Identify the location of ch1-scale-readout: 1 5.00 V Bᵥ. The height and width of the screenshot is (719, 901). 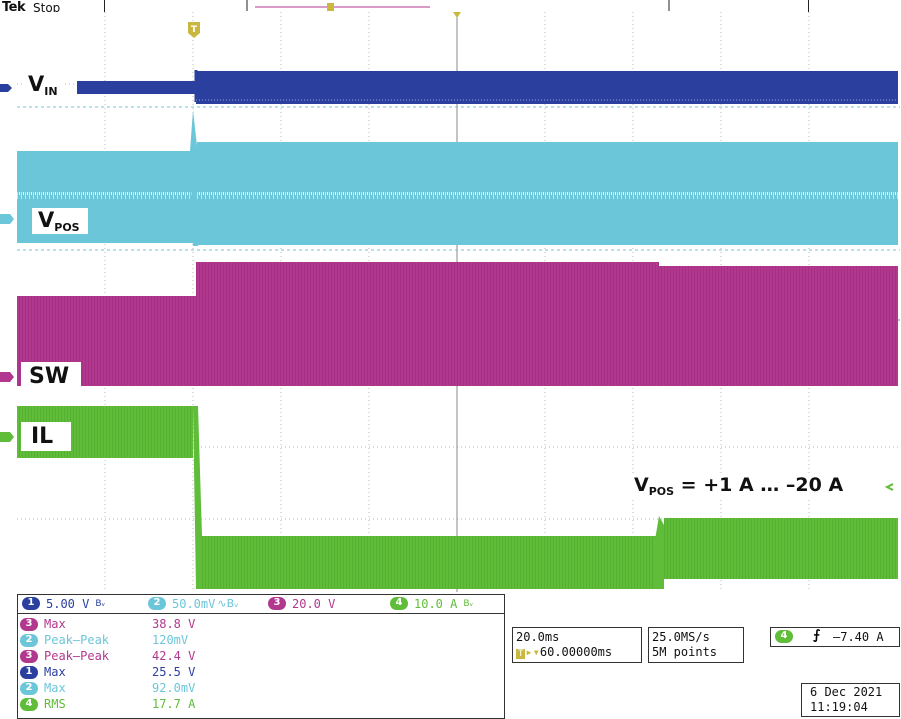
(63, 603).